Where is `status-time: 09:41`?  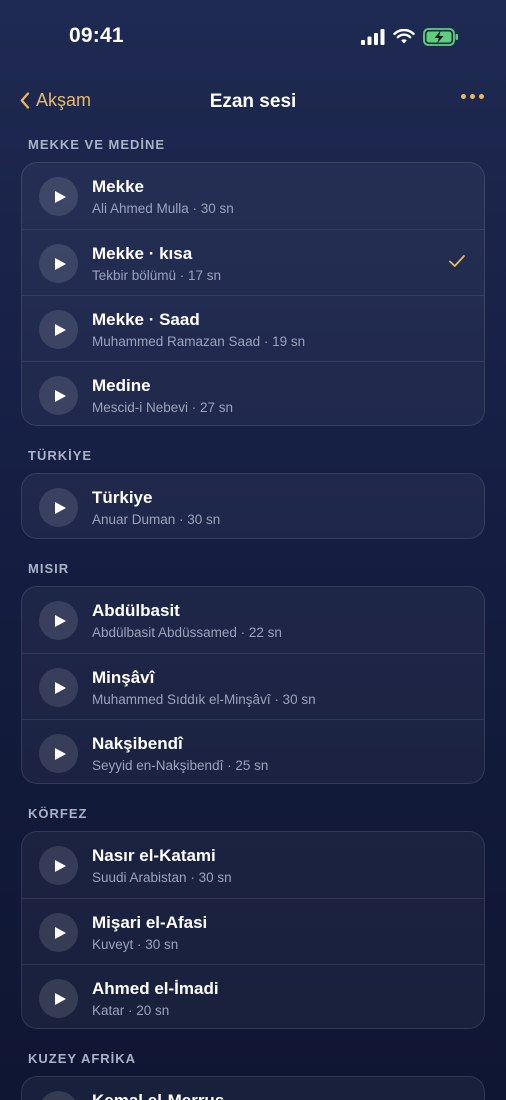 status-time: 09:41 is located at coordinates (96, 35).